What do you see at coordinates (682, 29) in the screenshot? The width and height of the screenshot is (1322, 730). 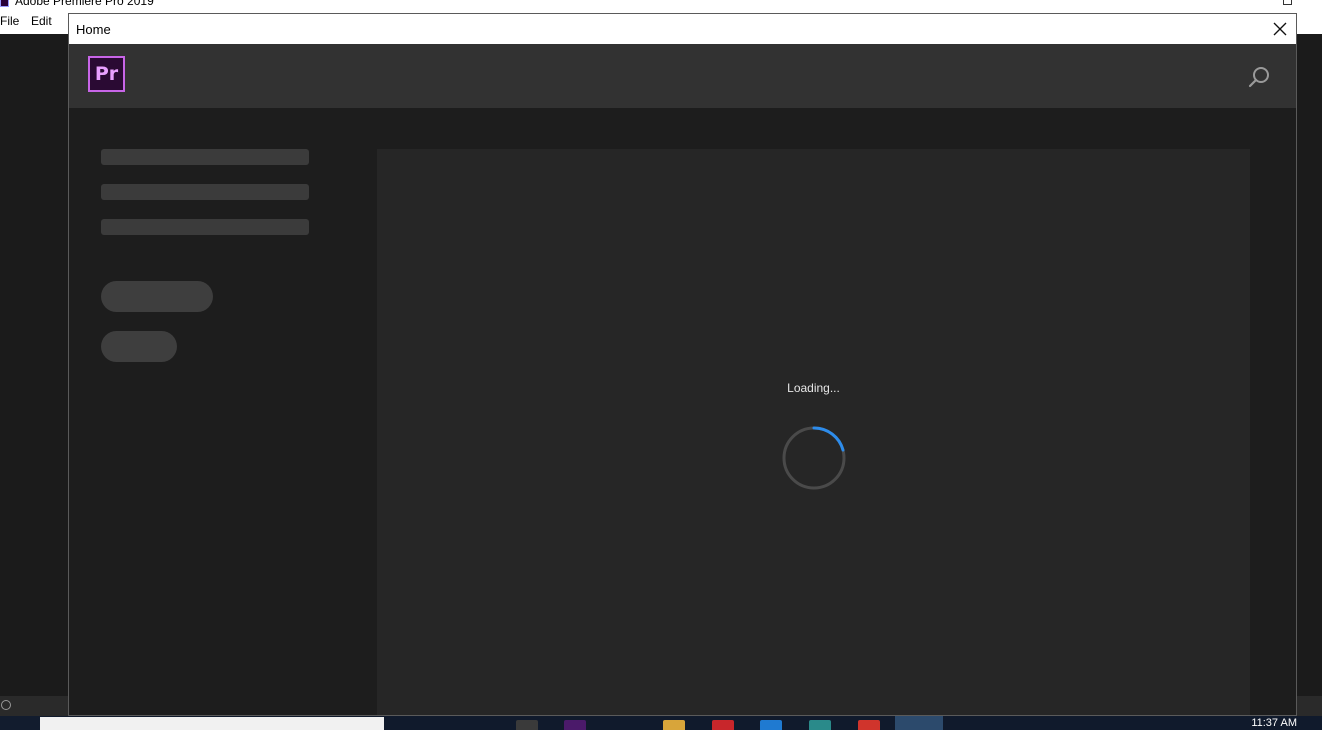 I see `home-titlebar: Home` at bounding box center [682, 29].